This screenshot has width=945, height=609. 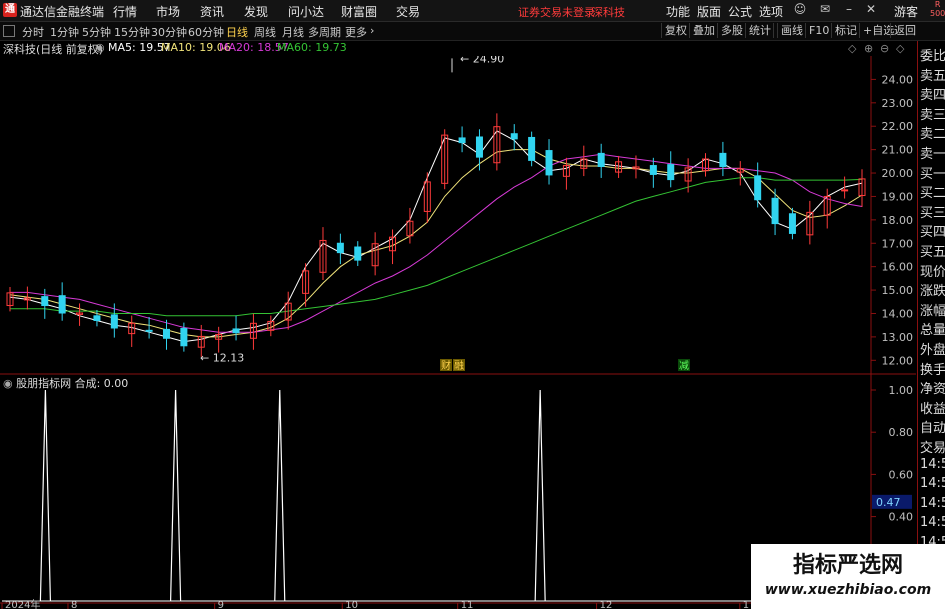 What do you see at coordinates (884, 48) in the screenshot?
I see `minus-icon: ⊖` at bounding box center [884, 48].